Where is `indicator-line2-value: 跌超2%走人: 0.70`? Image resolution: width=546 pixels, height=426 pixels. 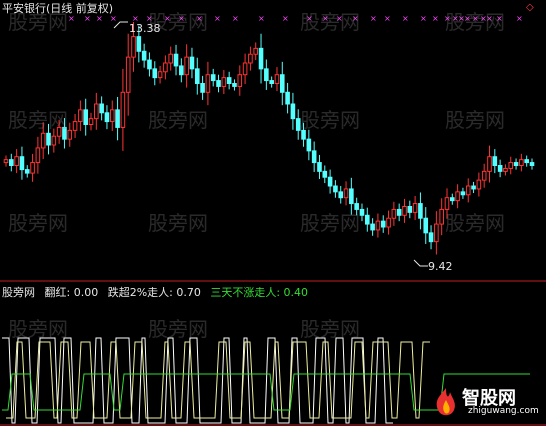
indicator-line2-value: 跌超2%走人: 0.70 is located at coordinates (154, 292).